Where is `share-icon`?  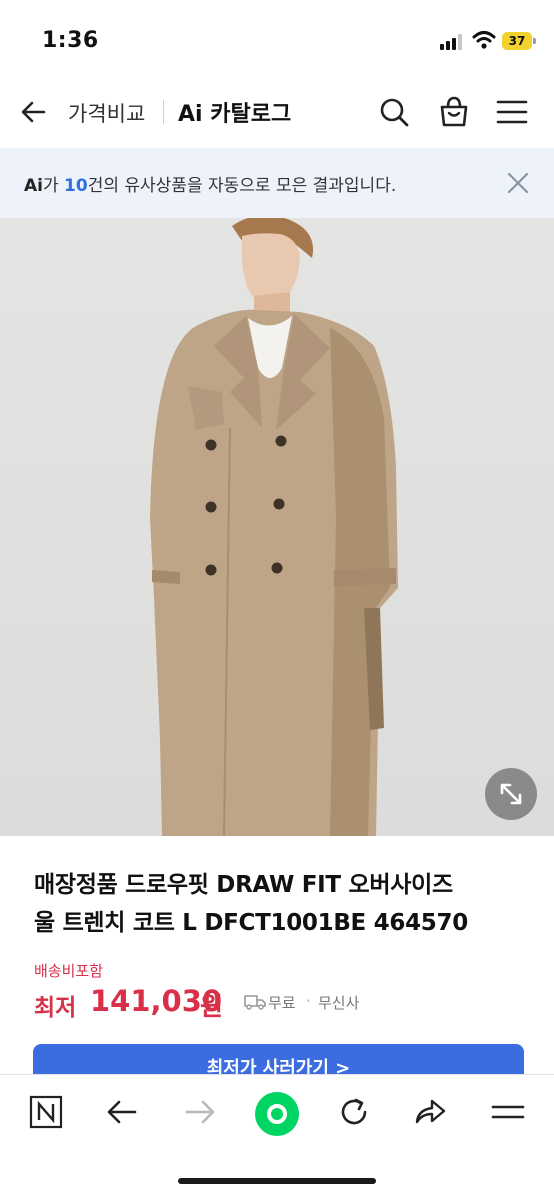 share-icon is located at coordinates (430, 1112).